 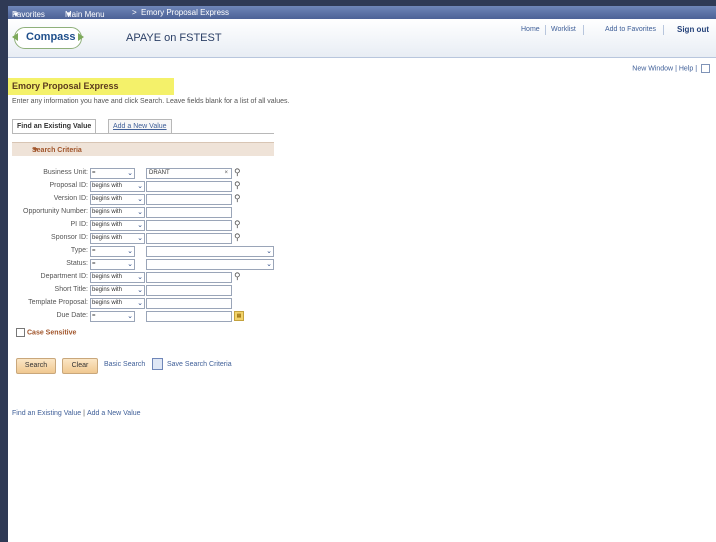 What do you see at coordinates (58, 302) in the screenshot?
I see `field-label: Template Proposal:` at bounding box center [58, 302].